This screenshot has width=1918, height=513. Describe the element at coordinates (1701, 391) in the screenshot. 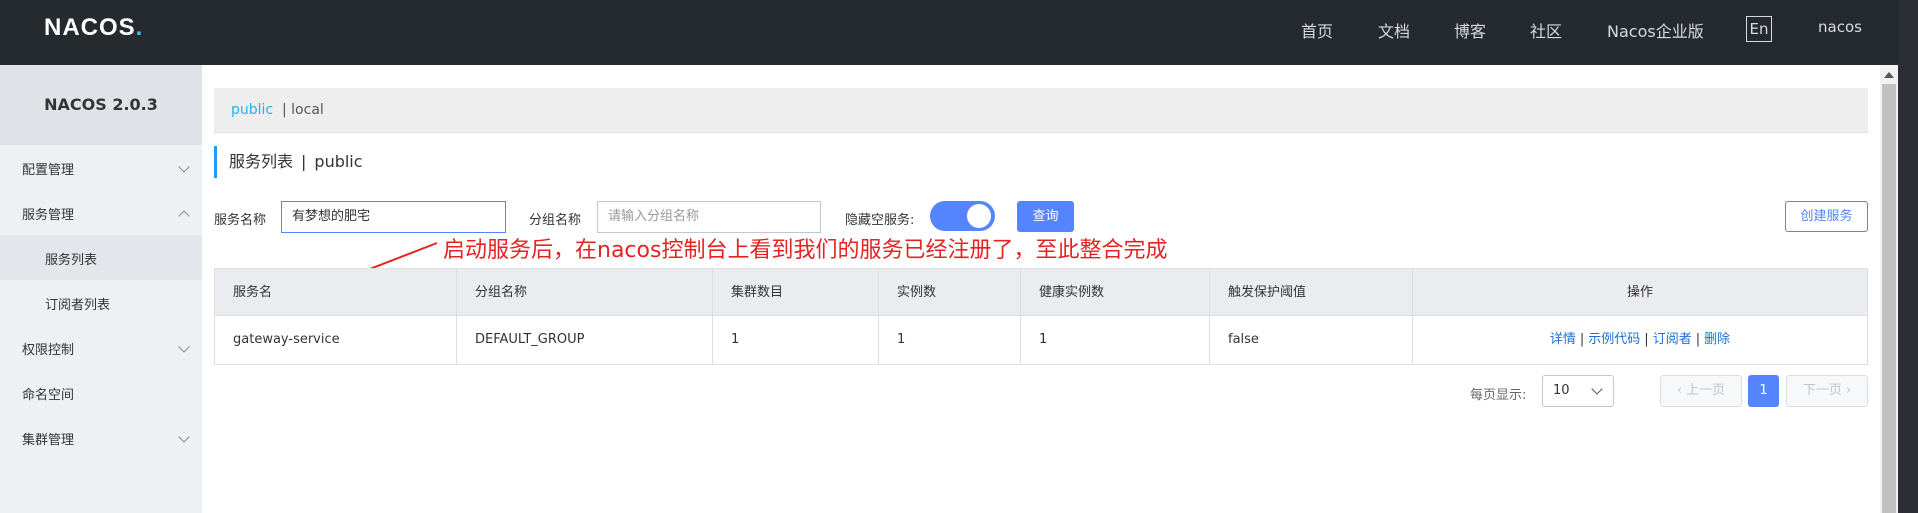

I see `prev-page-button: ‹ 上一页` at that location.